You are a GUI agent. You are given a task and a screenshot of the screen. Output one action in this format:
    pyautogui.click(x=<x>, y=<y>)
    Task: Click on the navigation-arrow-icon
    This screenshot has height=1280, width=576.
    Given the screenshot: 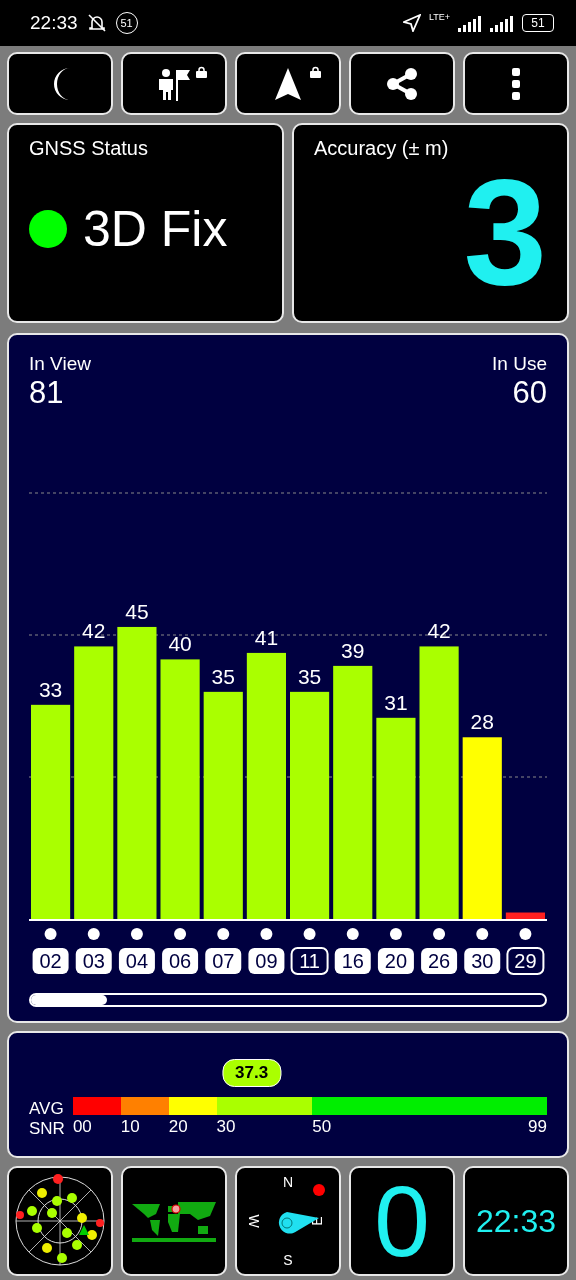 What is the action you would take?
    pyautogui.click(x=288, y=83)
    